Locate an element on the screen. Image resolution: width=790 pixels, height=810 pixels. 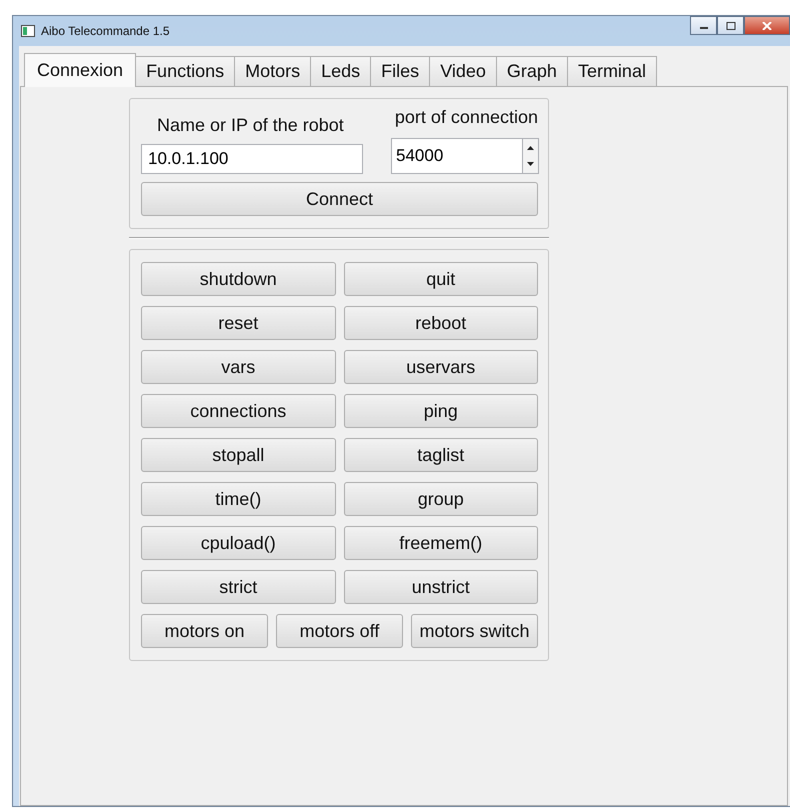
tab: Connexion is located at coordinates (80, 70).